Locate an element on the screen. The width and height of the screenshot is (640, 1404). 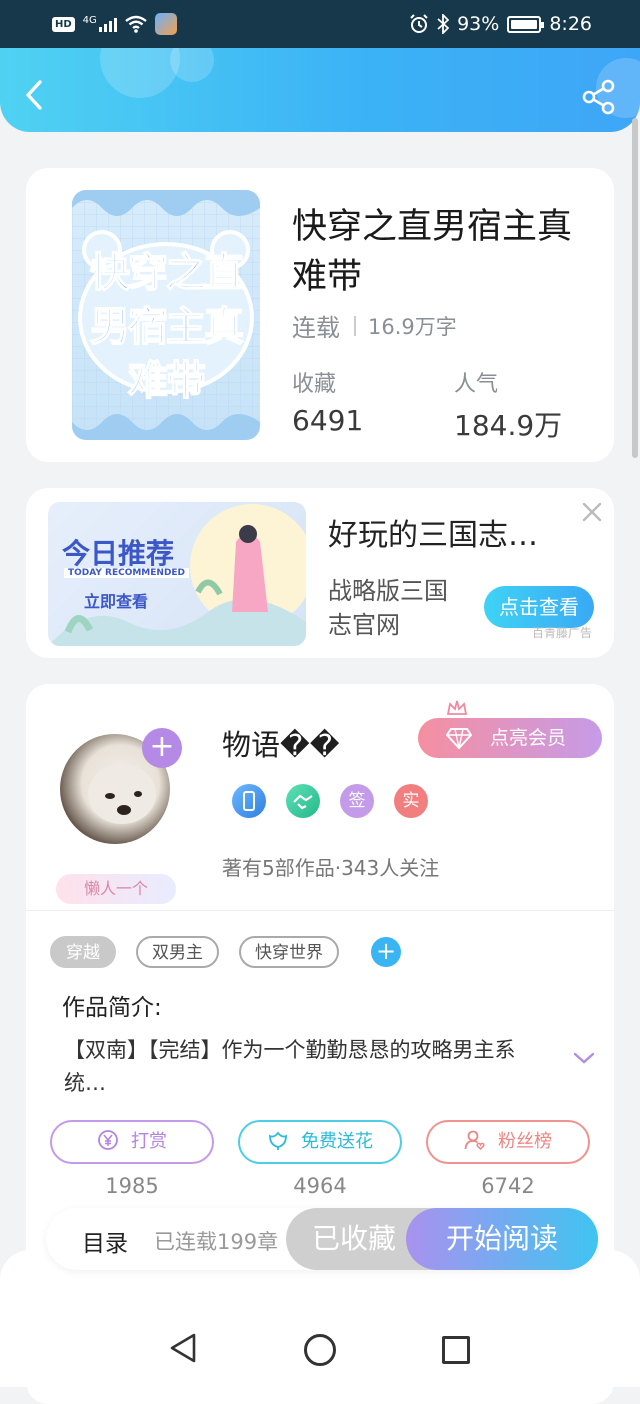
ad-banner-image: 今日推荐 TODAY RECOMMENDED 立即查看 is located at coordinates (177, 574).